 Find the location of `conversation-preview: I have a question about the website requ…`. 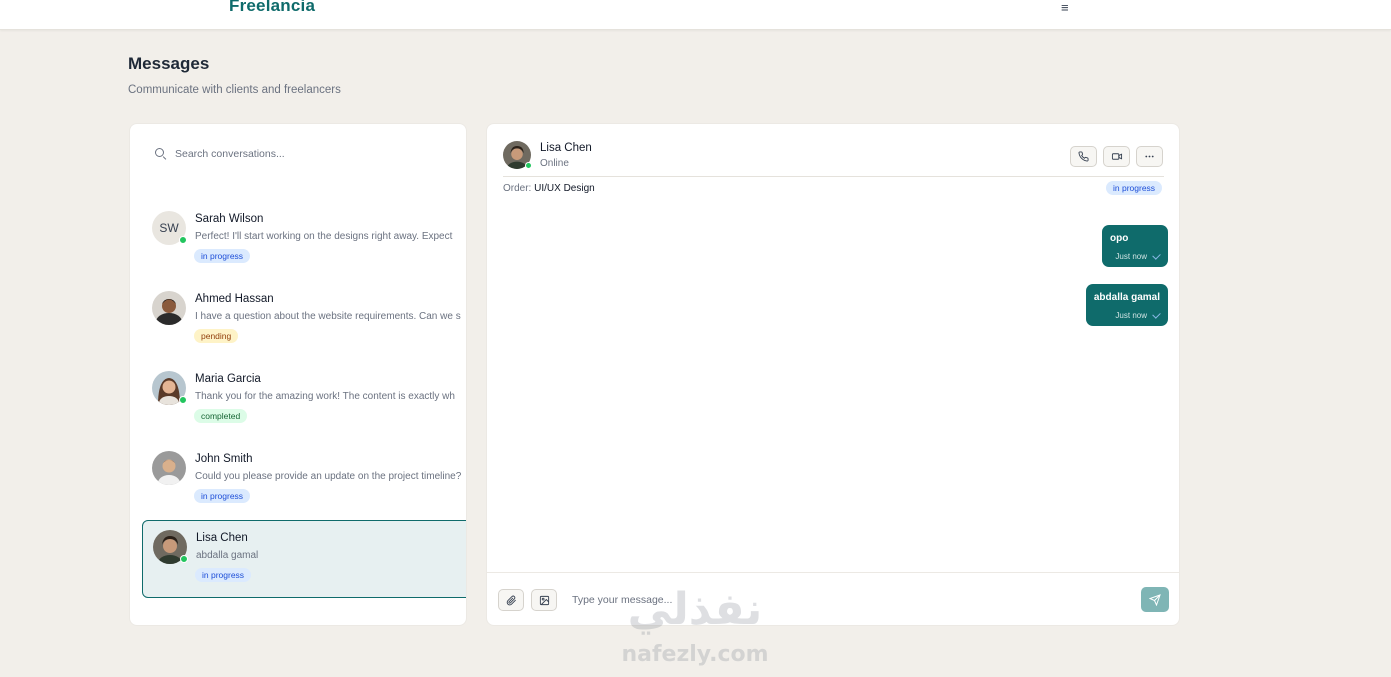

conversation-preview: I have a question about the website requ… is located at coordinates (328, 316).